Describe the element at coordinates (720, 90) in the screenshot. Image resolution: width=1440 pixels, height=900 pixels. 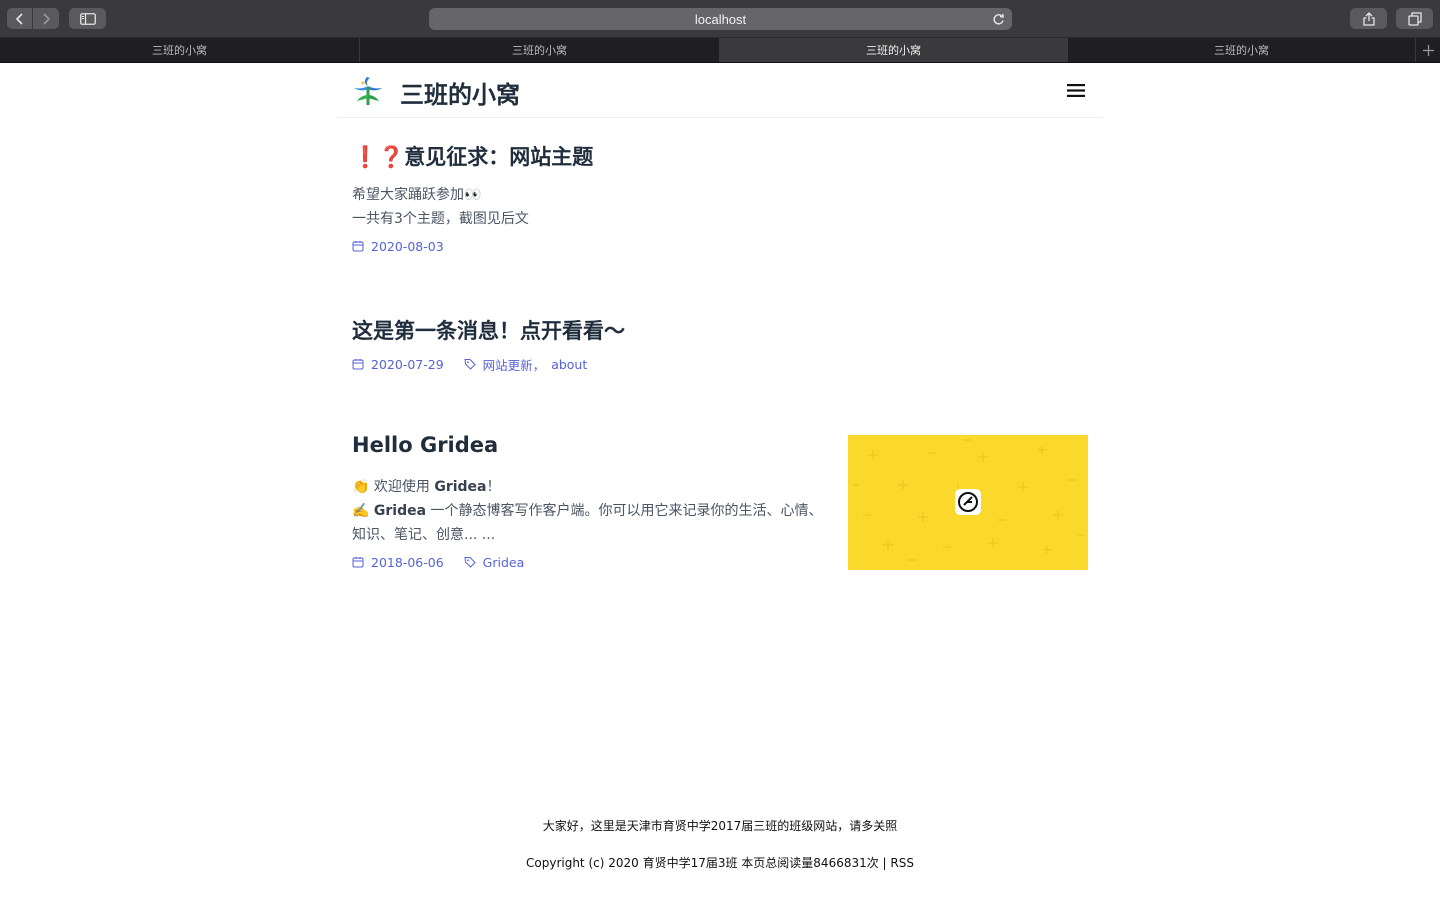
I see `site-header: 三班的小窝` at that location.